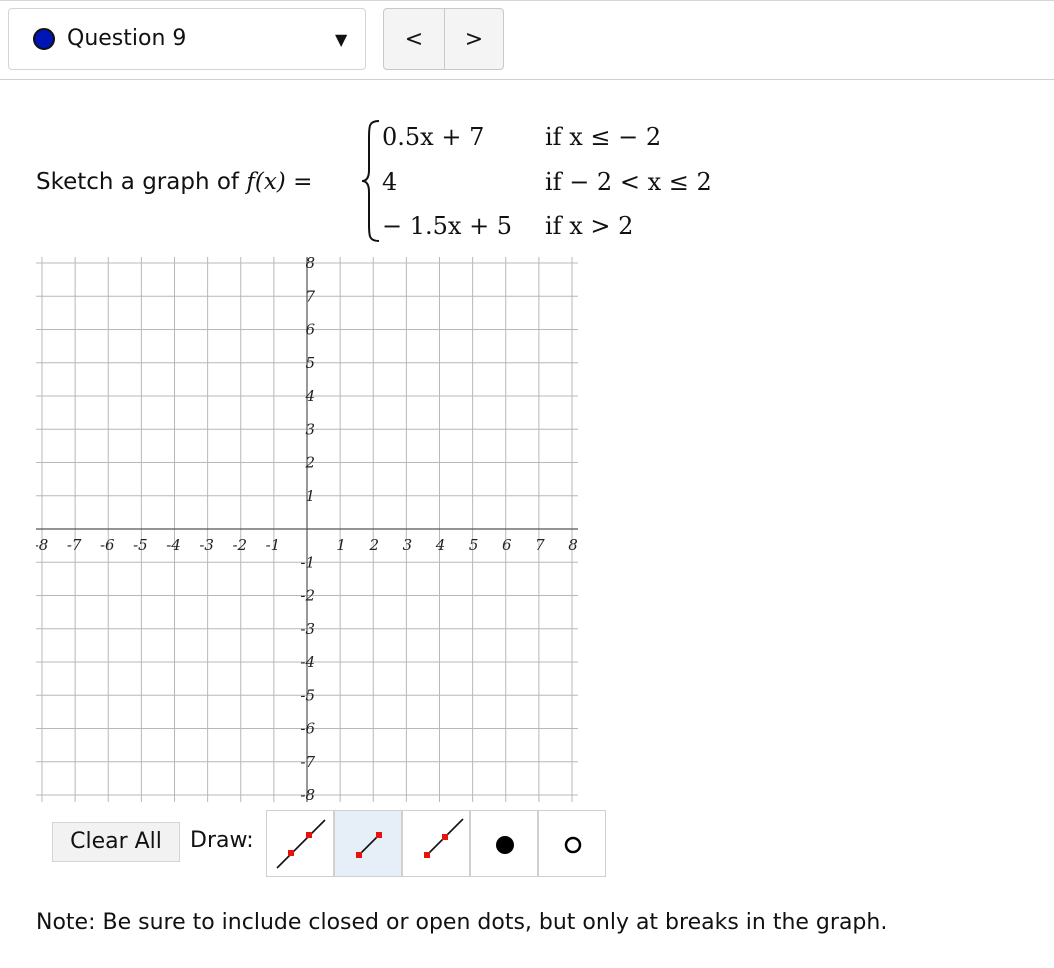 The width and height of the screenshot is (1054, 968). What do you see at coordinates (107, 545) in the screenshot?
I see `x-tick-label: -6` at bounding box center [107, 545].